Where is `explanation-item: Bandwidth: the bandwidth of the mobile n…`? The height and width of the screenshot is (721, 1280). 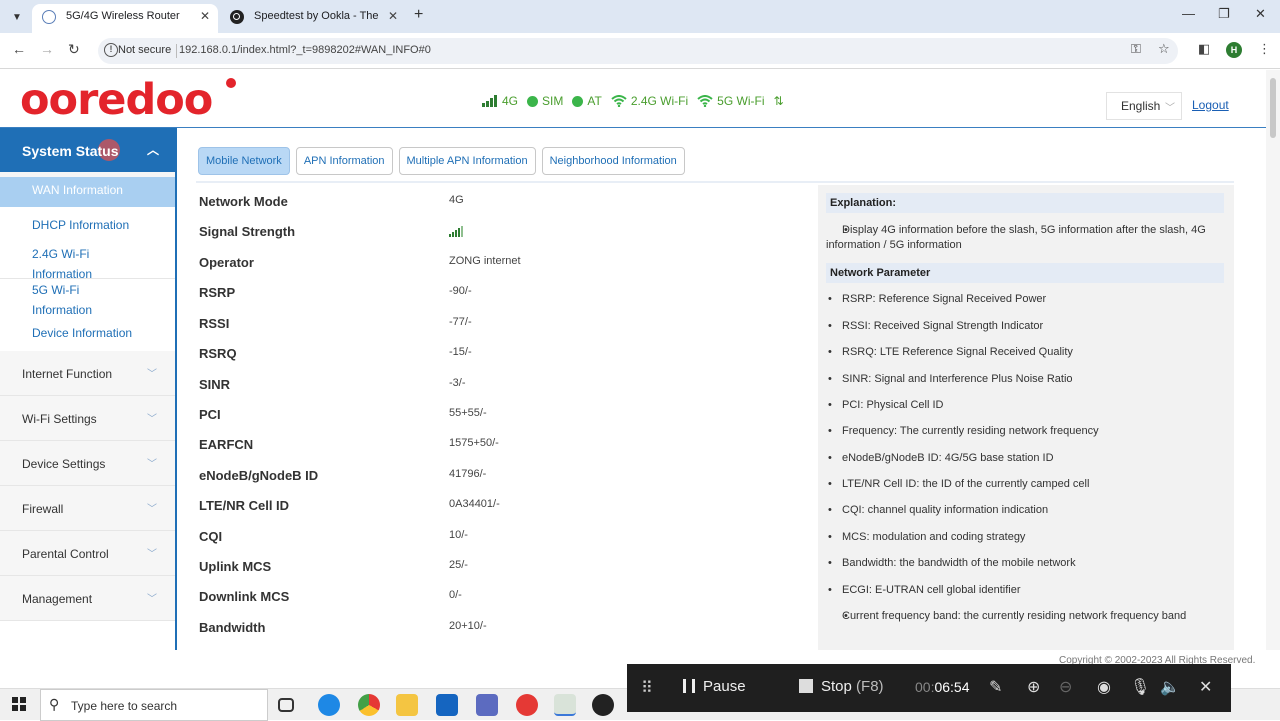 explanation-item: Bandwidth: the bandwidth of the mobile n… is located at coordinates (1023, 563).